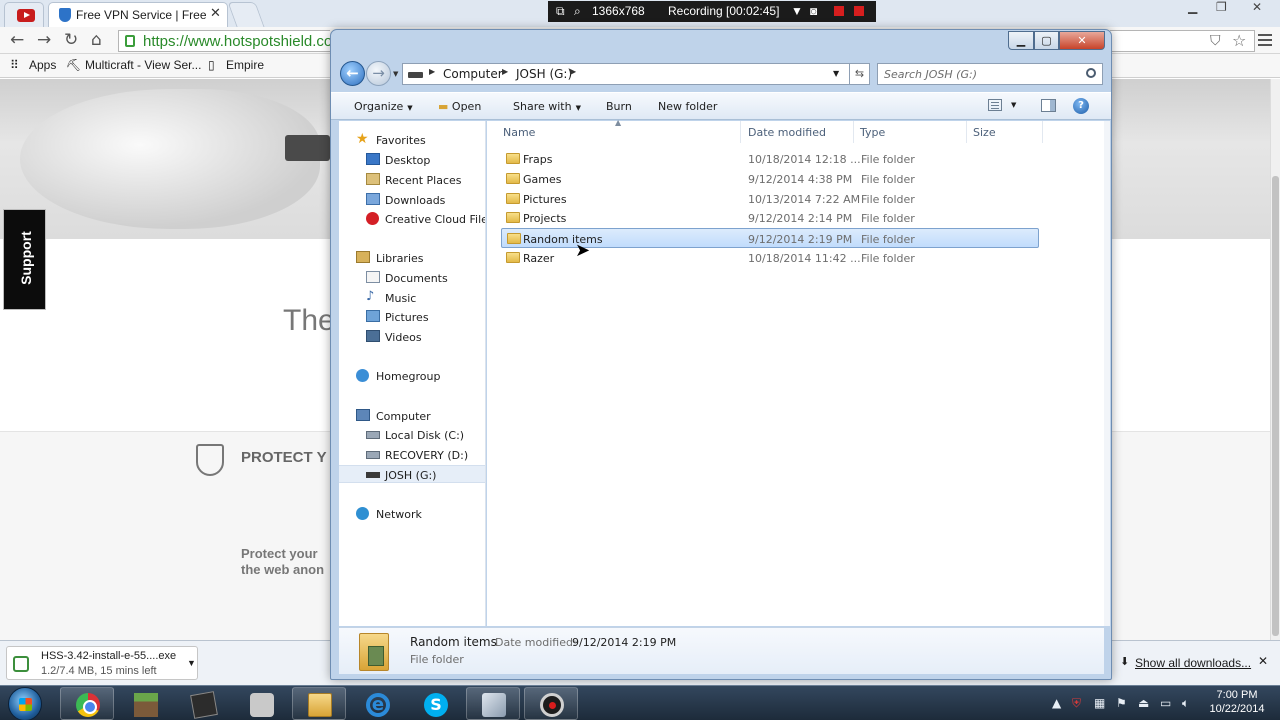 Image resolution: width=1280 pixels, height=720 pixels. I want to click on network-status-icon: ▦, so click(1099, 703).